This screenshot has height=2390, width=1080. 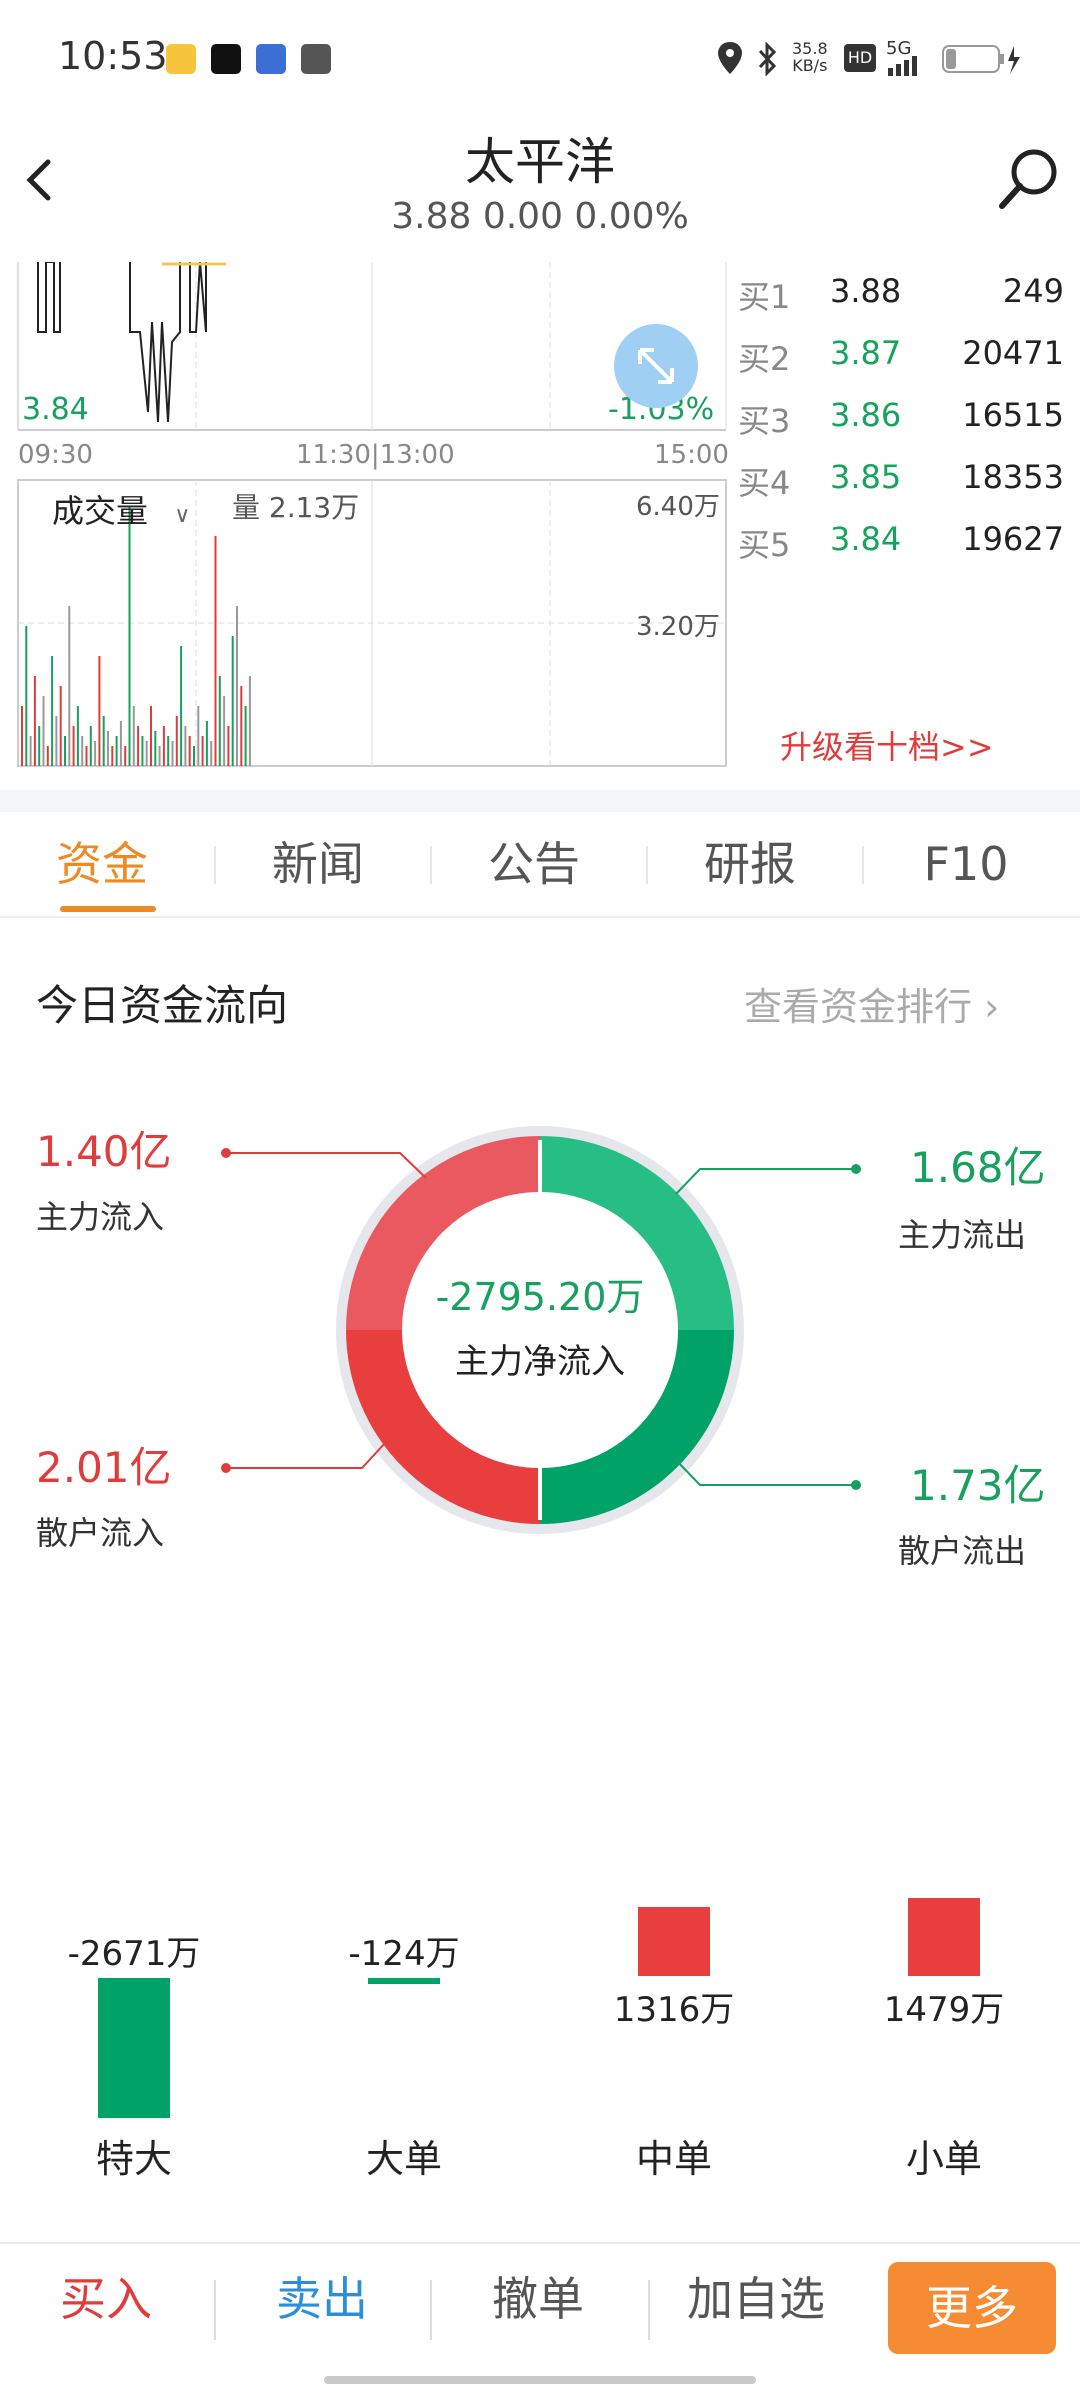 I want to click on status-time: 10:53, so click(x=113, y=56).